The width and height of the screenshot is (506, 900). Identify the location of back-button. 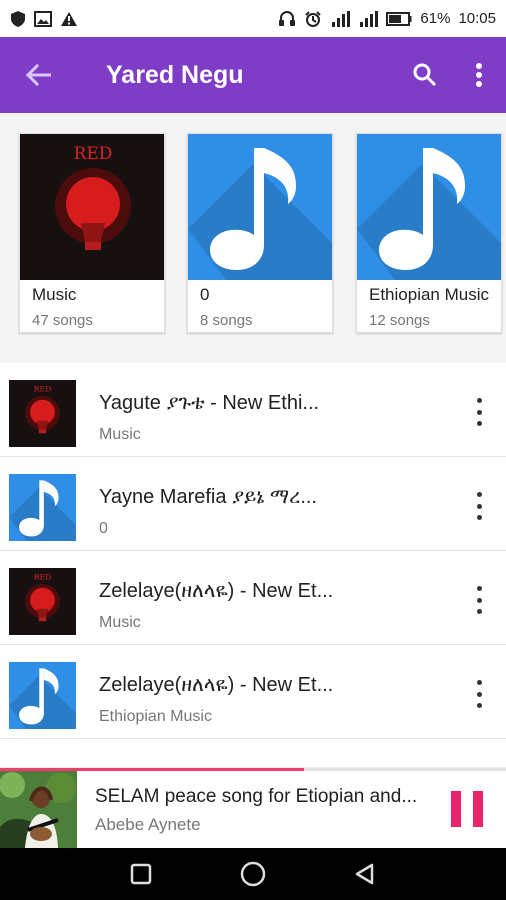
(38, 75).